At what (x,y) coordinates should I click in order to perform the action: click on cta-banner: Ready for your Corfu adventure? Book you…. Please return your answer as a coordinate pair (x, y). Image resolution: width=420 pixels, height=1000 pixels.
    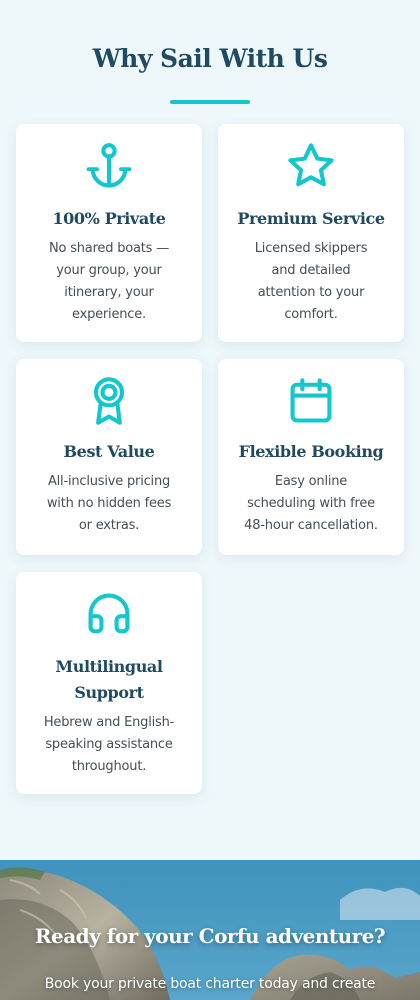
    Looking at the image, I should click on (210, 930).